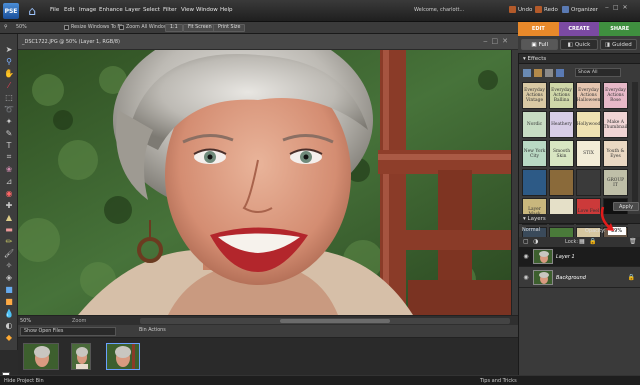 The height and width of the screenshot is (385, 640). I want to click on tab-guided: ◨ Guided, so click(618, 44).